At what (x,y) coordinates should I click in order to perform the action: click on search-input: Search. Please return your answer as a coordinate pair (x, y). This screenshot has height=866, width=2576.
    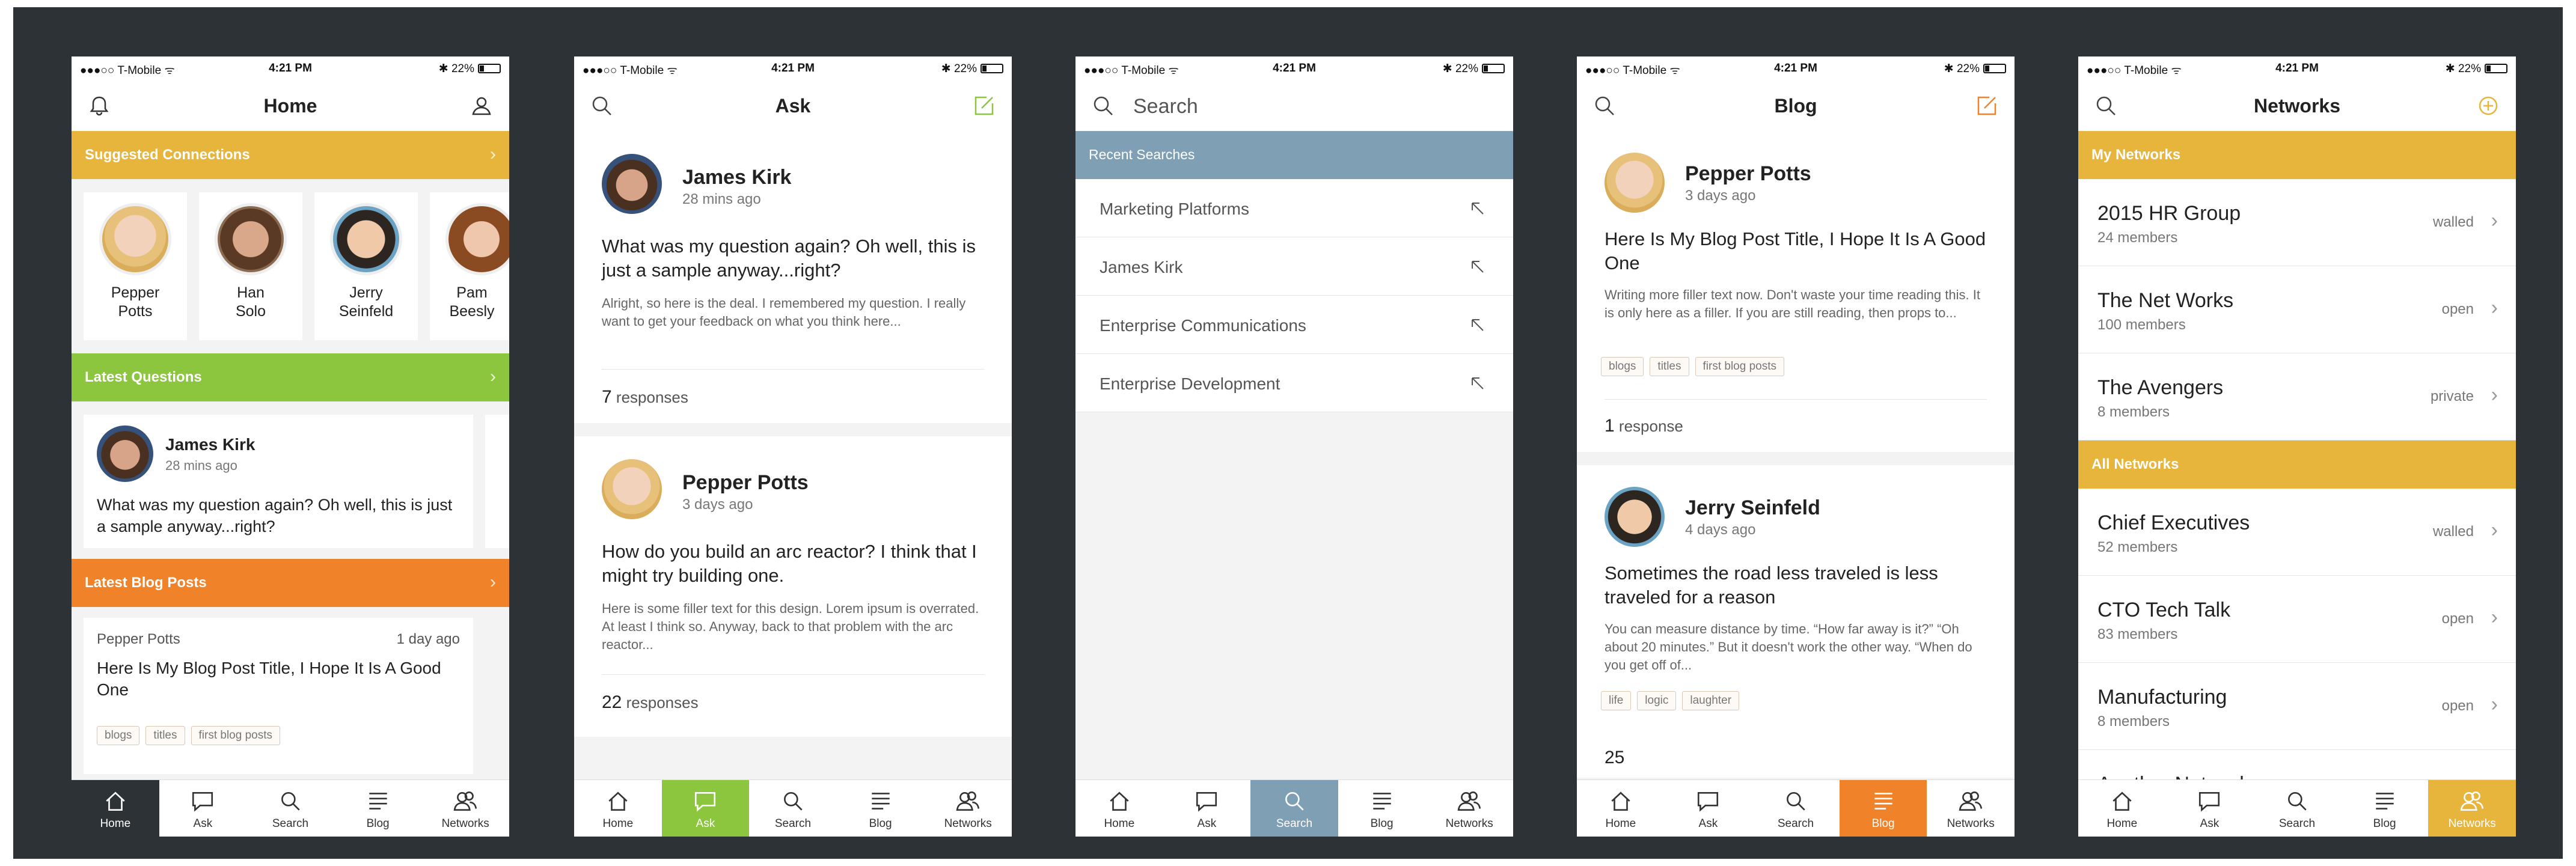
    Looking at the image, I should click on (1165, 106).